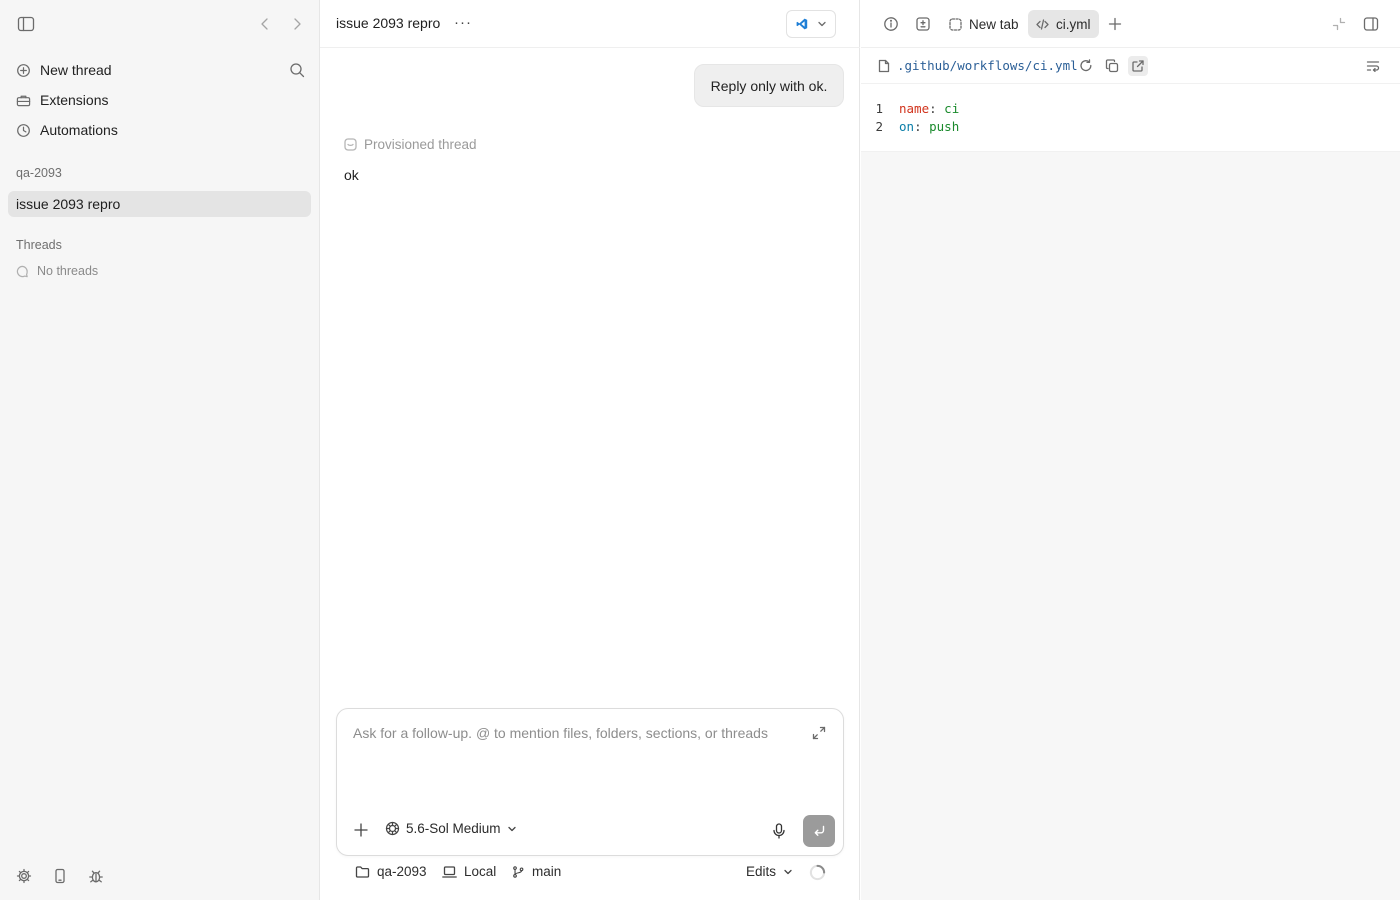 The image size is (1400, 900). Describe the element at coordinates (74, 100) in the screenshot. I see `extensions-label: Extensions` at that location.